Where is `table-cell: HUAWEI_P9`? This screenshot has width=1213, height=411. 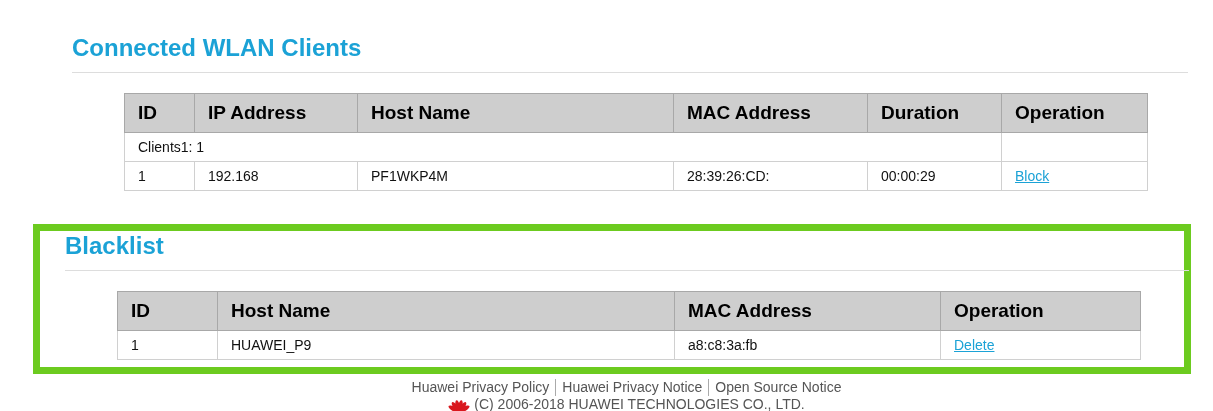 table-cell: HUAWEI_P9 is located at coordinates (446, 345).